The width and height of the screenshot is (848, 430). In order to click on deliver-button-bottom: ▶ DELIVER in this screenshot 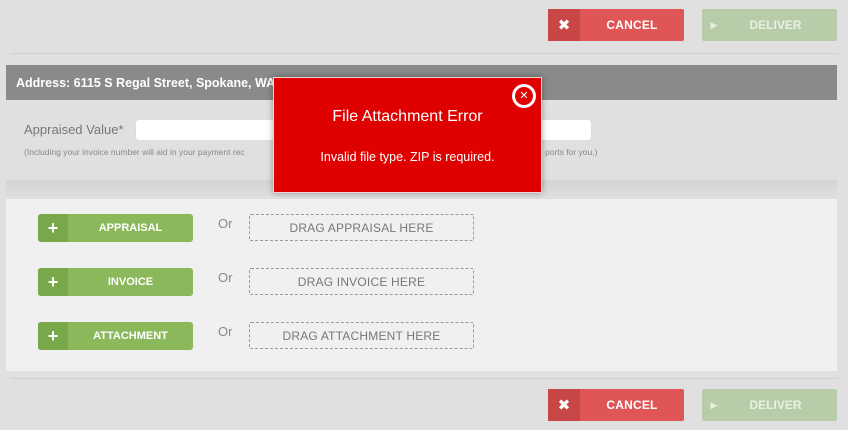, I will do `click(769, 405)`.